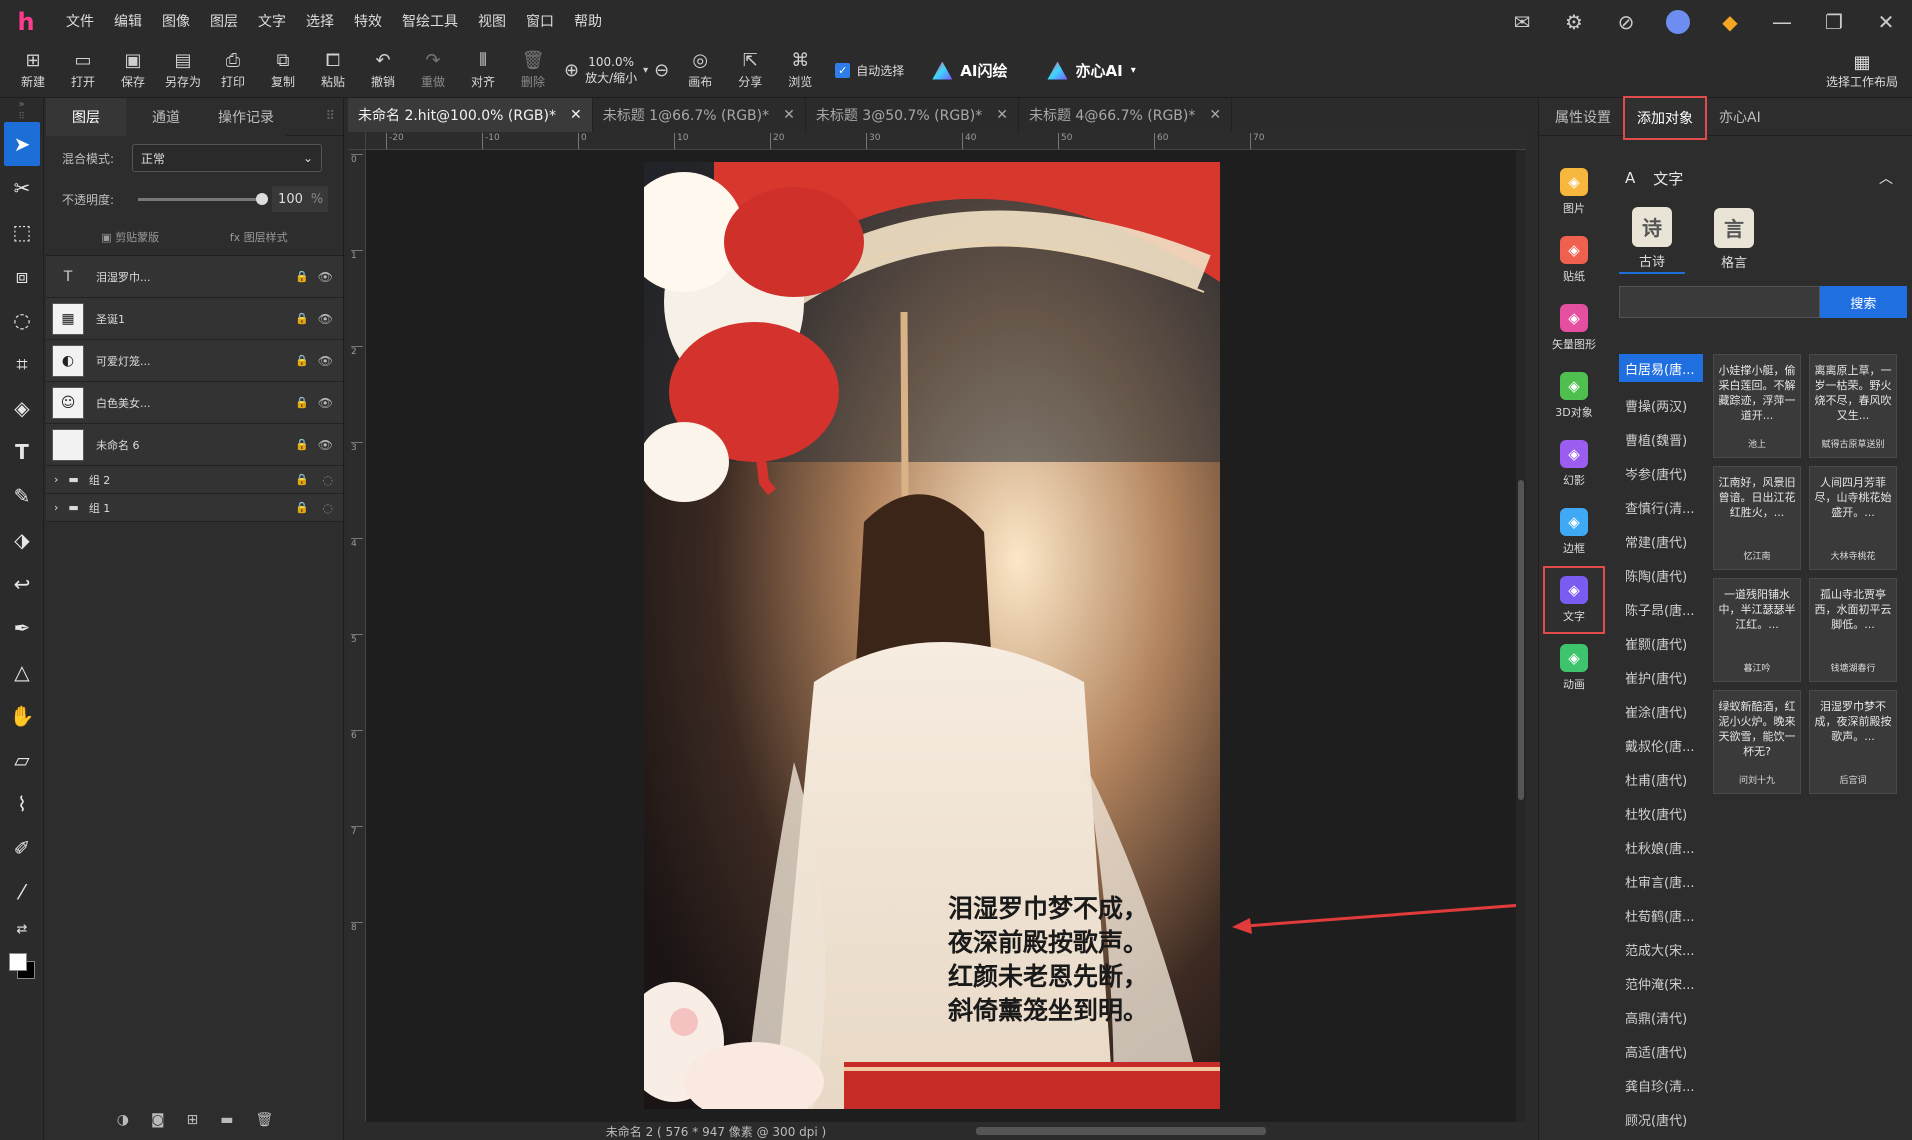  I want to click on layer-group-row: › ▬ 组 2 🔒 ◌, so click(194, 480).